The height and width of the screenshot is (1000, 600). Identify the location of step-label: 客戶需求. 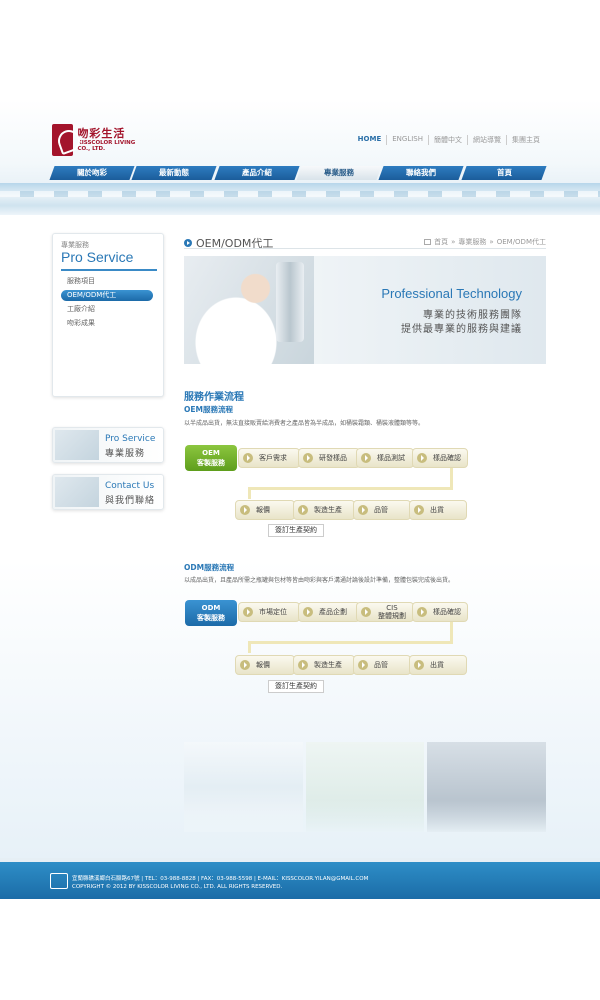
(273, 458).